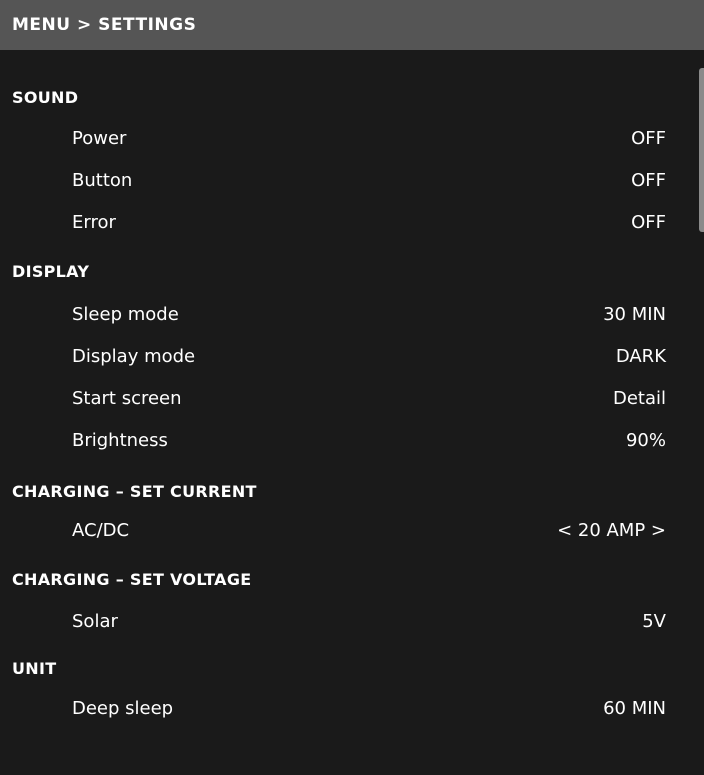 The width and height of the screenshot is (704, 775). Describe the element at coordinates (654, 621) in the screenshot. I see `setting-value: 5V` at that location.